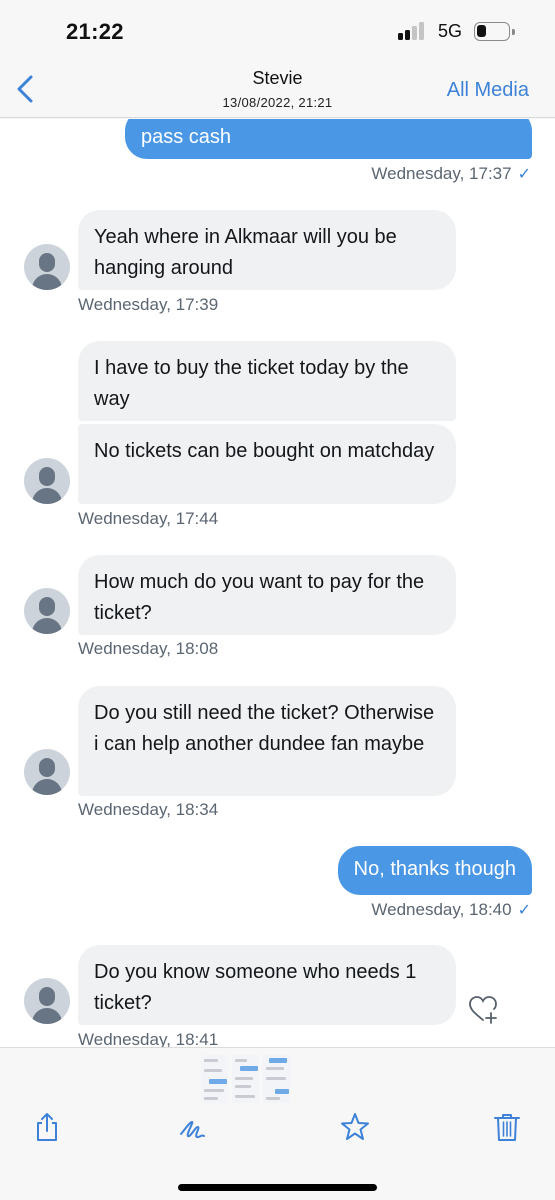 The height and width of the screenshot is (1200, 555). I want to click on add-reaction-button, so click(483, 1009).